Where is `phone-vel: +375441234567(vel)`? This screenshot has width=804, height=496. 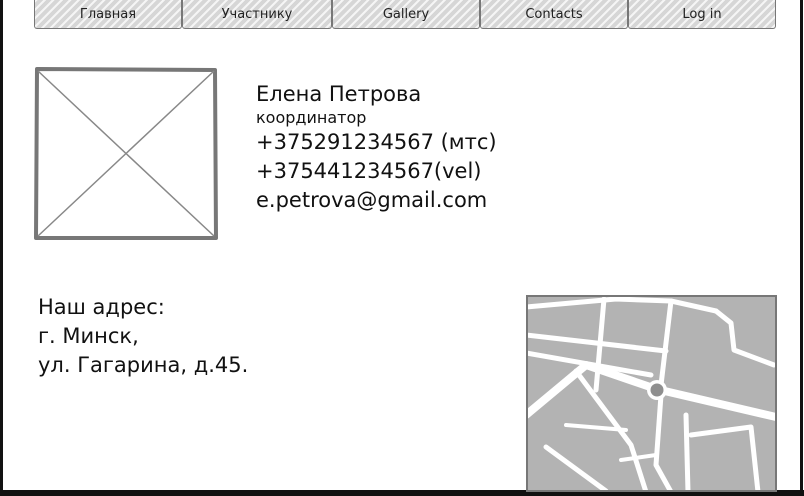
phone-vel: +375441234567(vel) is located at coordinates (369, 171).